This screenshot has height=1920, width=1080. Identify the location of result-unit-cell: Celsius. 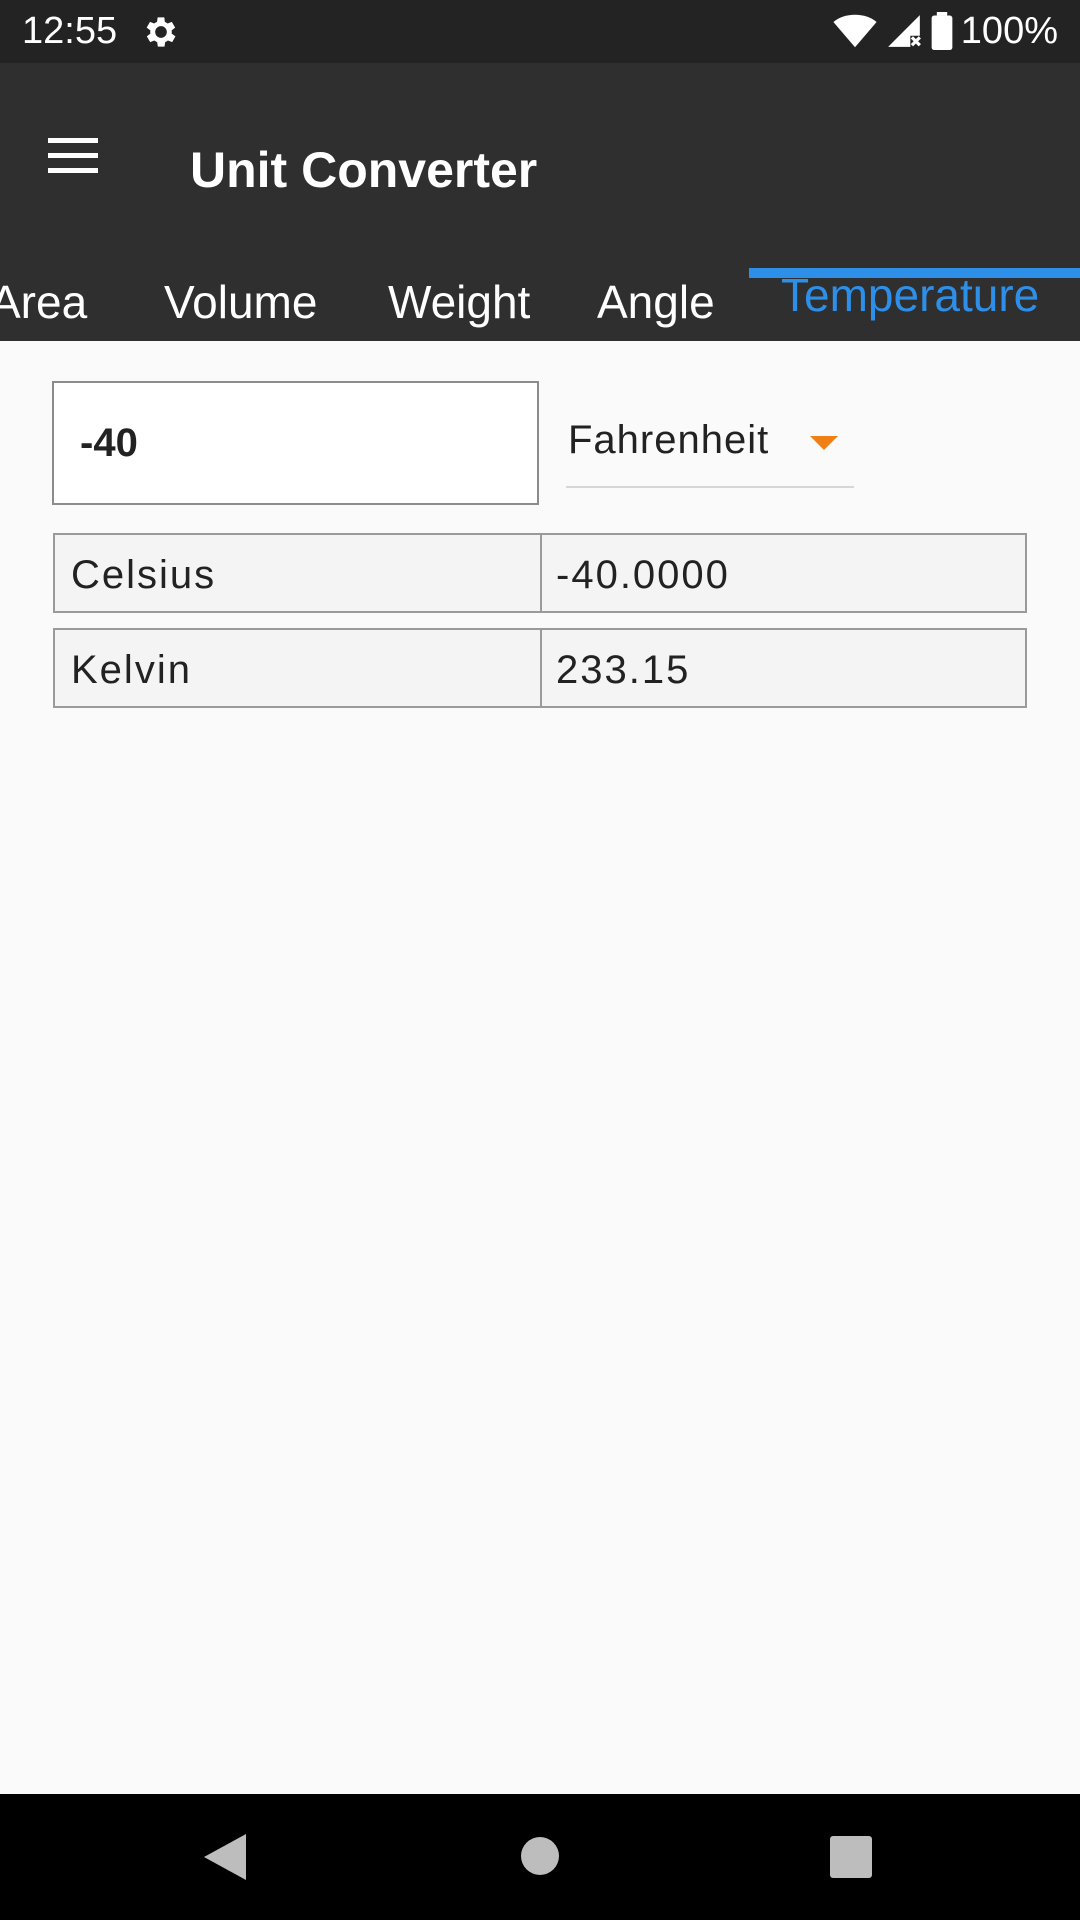
(298, 573).